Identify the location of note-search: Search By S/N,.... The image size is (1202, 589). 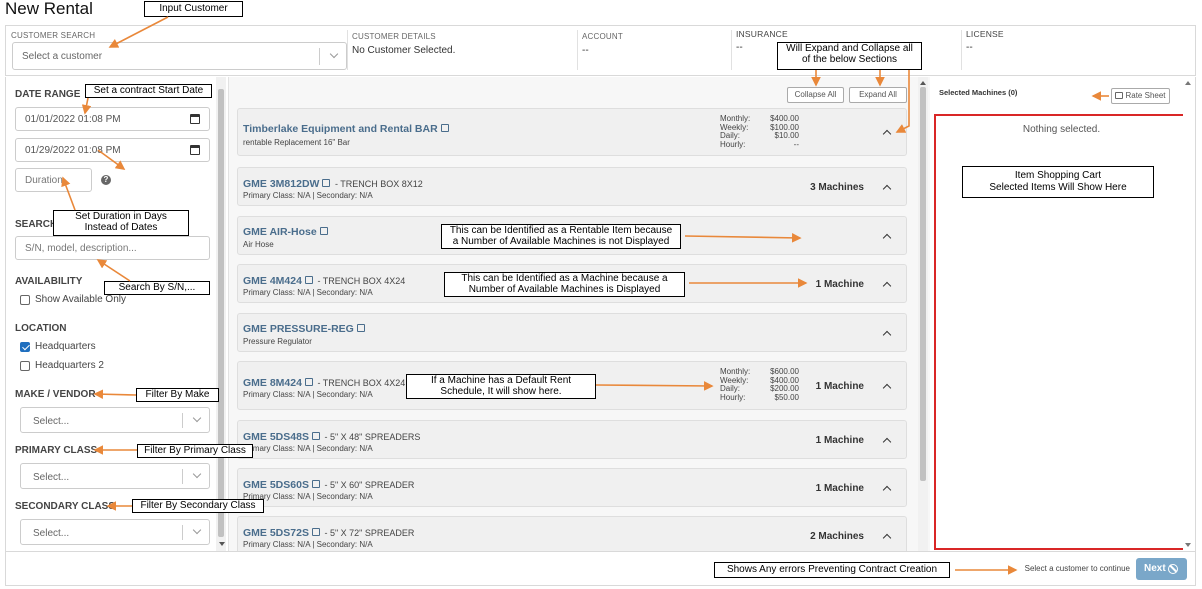
(157, 288).